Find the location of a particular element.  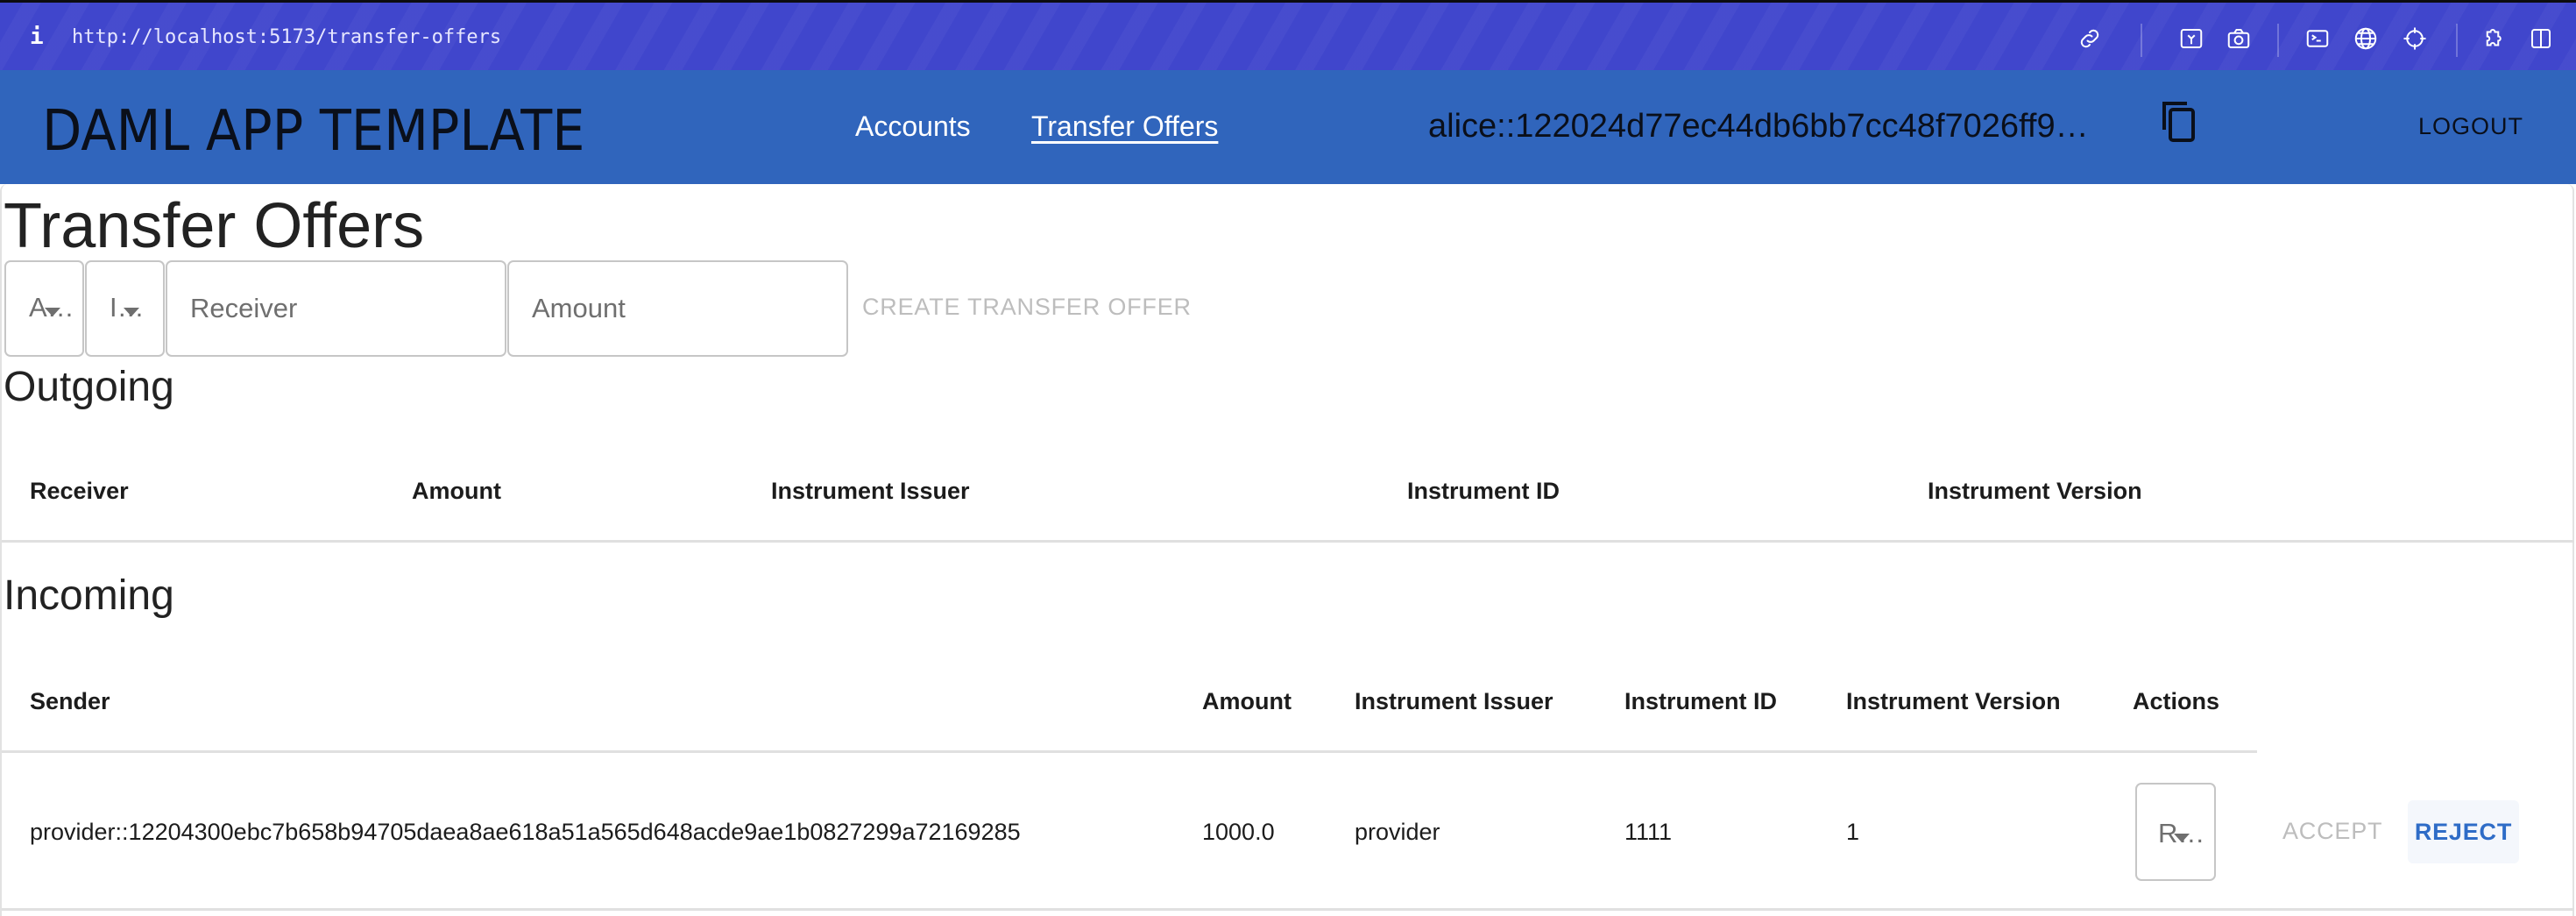

table-header-divider is located at coordinates (1129, 752).